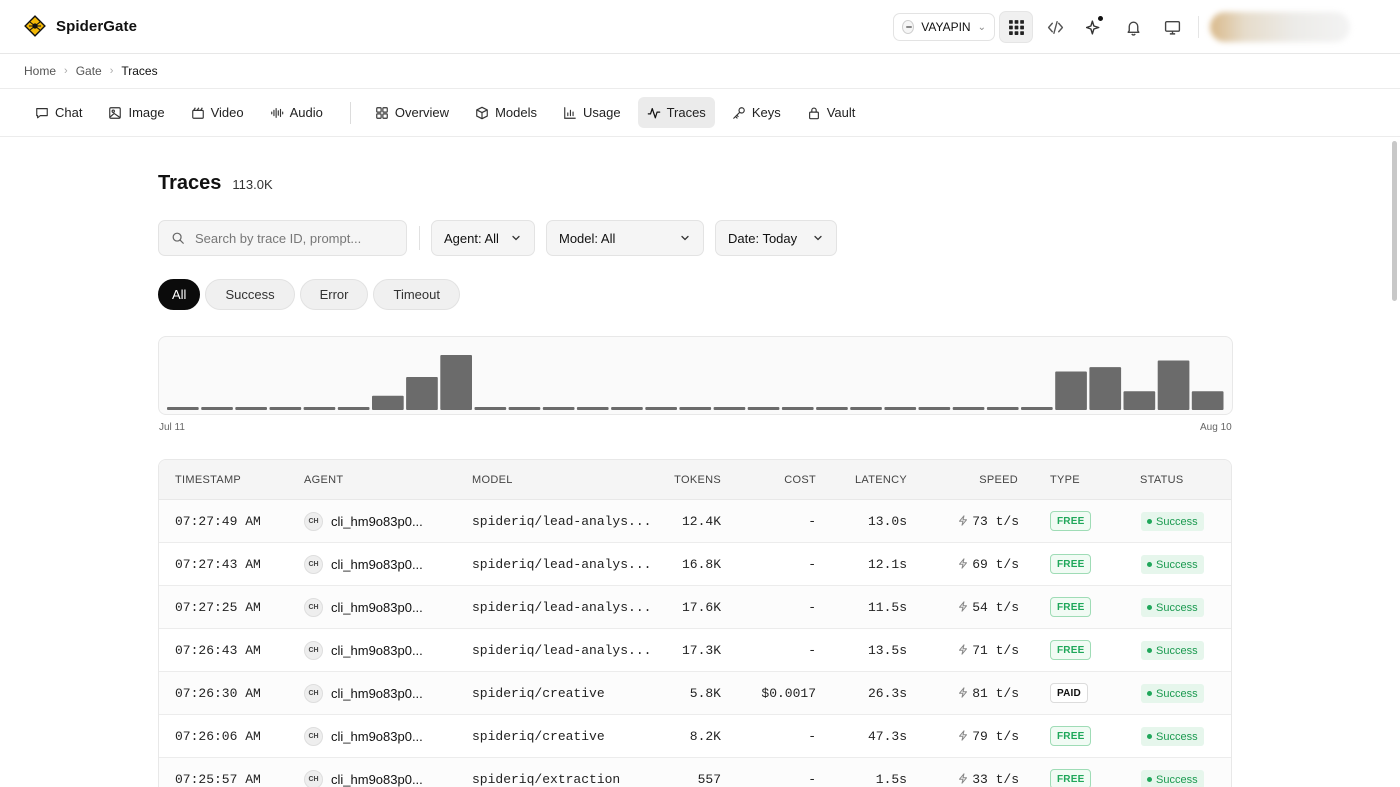  What do you see at coordinates (1149, 564) in the screenshot?
I see `status-dot` at bounding box center [1149, 564].